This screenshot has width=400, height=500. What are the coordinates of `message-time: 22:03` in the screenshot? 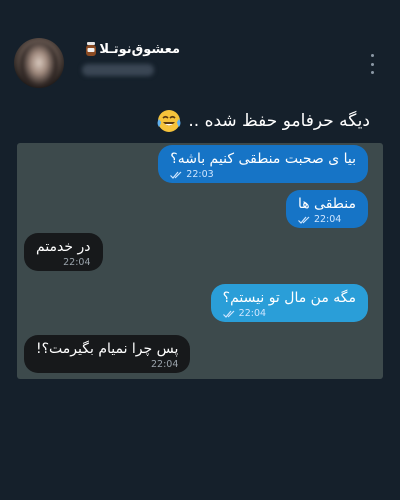 It's located at (200, 174).